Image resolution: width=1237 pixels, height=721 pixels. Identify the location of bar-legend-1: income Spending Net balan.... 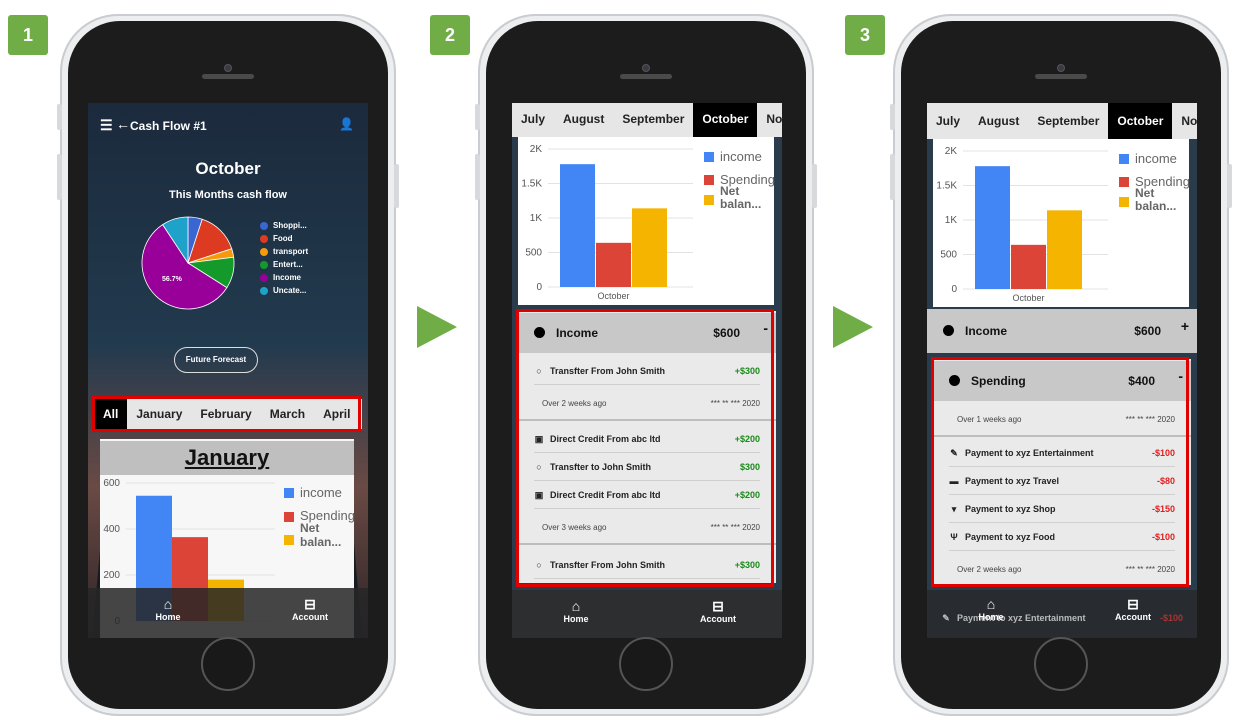
(319, 521).